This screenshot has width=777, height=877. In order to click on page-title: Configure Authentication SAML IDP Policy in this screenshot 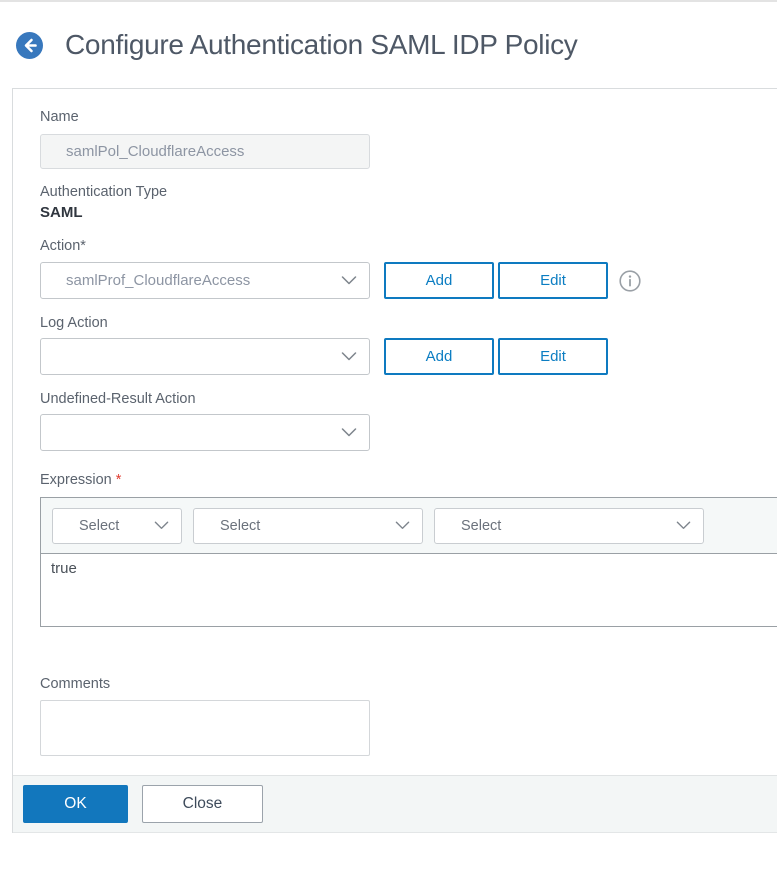, I will do `click(321, 44)`.